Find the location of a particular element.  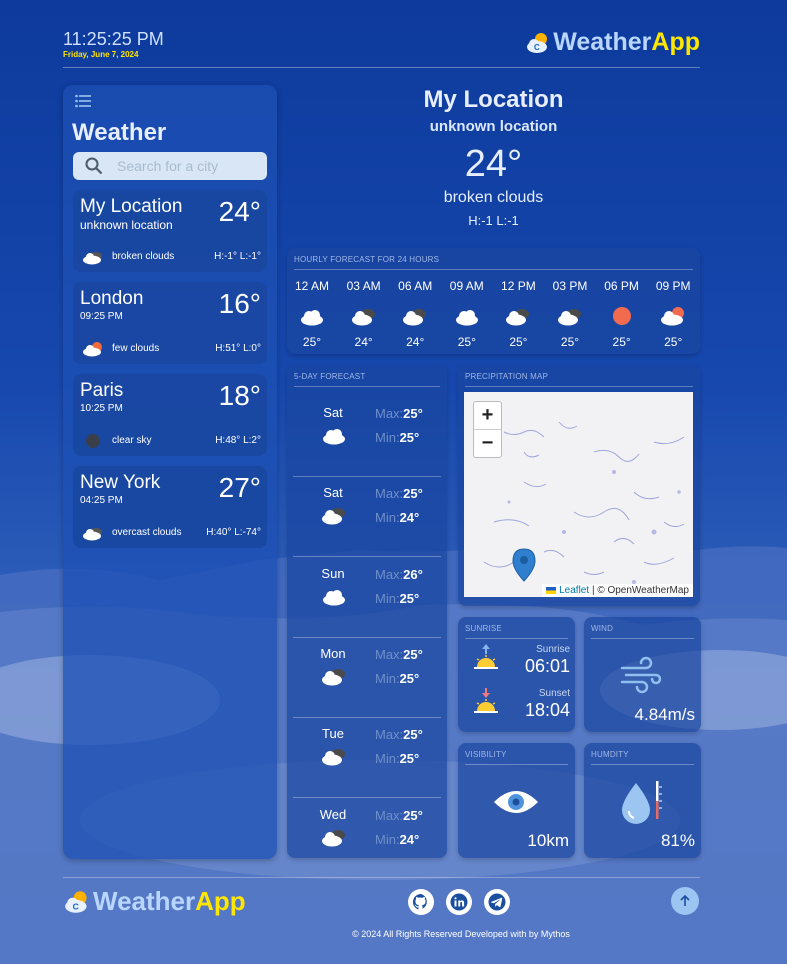

forecast-day-row: Sat Max:25° Min:24° is located at coordinates (367, 517).